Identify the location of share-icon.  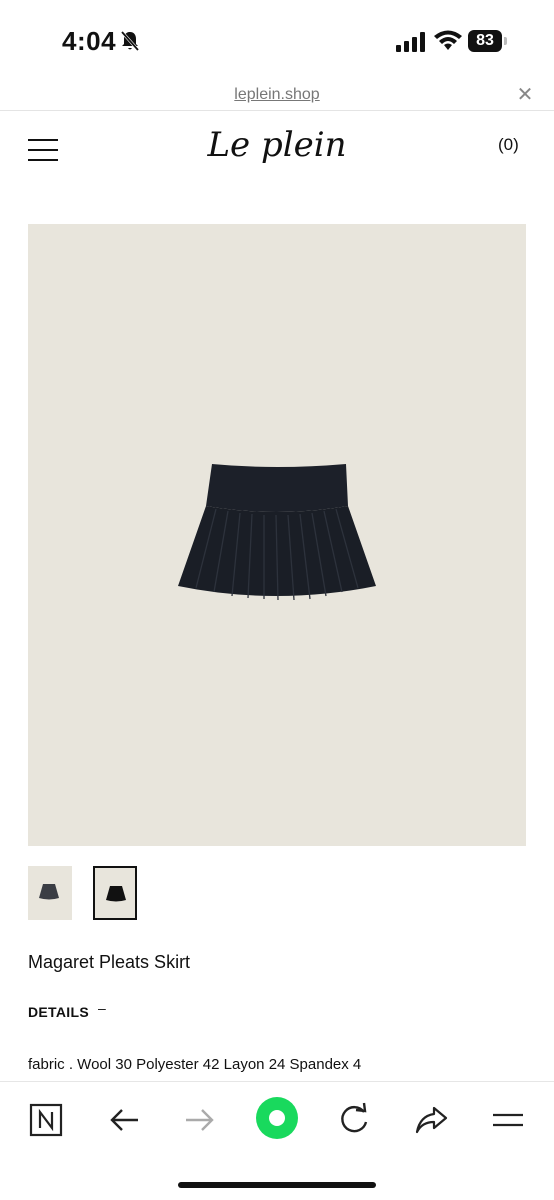
(432, 1120).